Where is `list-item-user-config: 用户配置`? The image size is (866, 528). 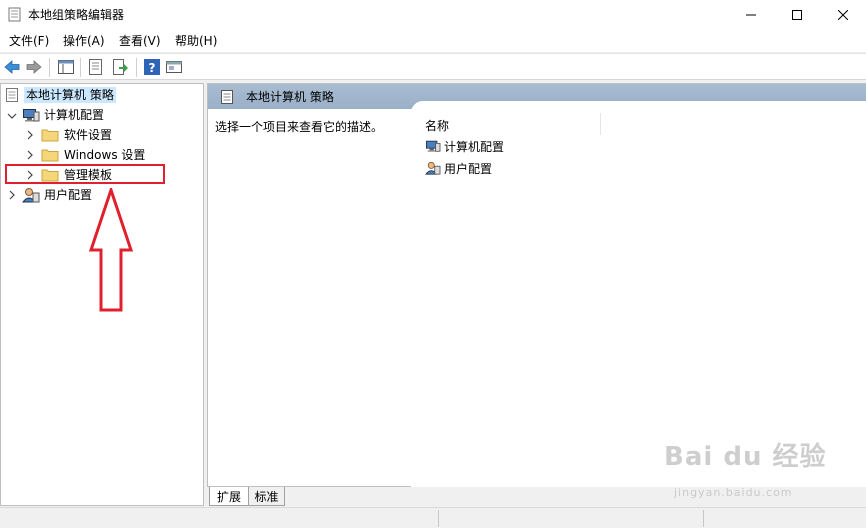
list-item-user-config: 用户配置 is located at coordinates (458, 168).